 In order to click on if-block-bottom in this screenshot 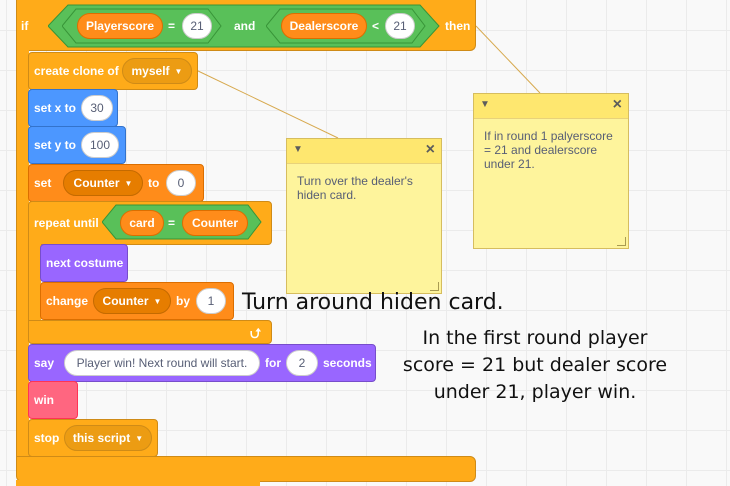, I will do `click(246, 469)`.